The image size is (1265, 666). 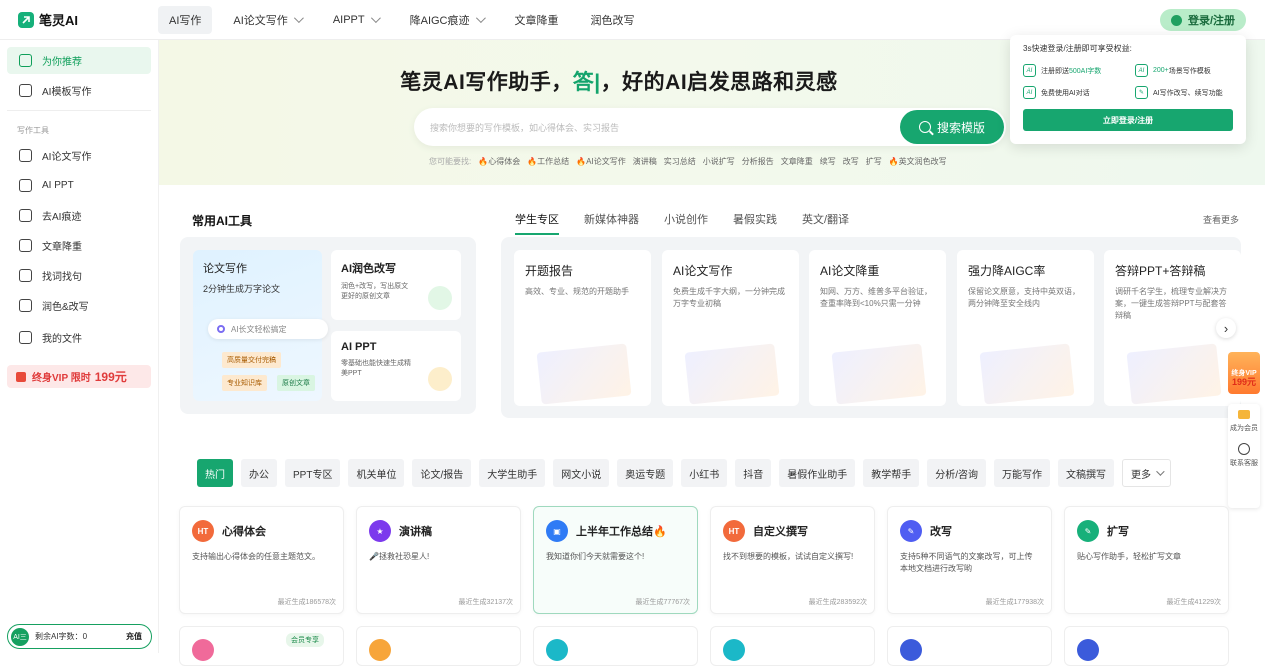 I want to click on template-icon, so click(x=203, y=650).